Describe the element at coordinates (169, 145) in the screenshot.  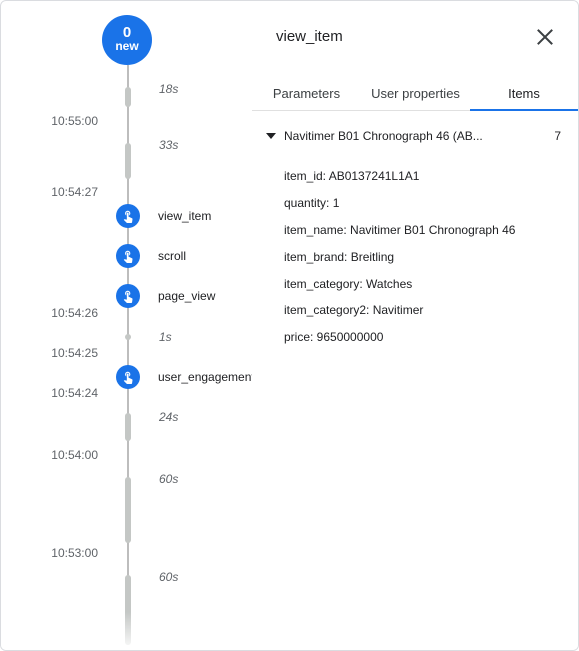
I see `duration-label: 33s` at that location.